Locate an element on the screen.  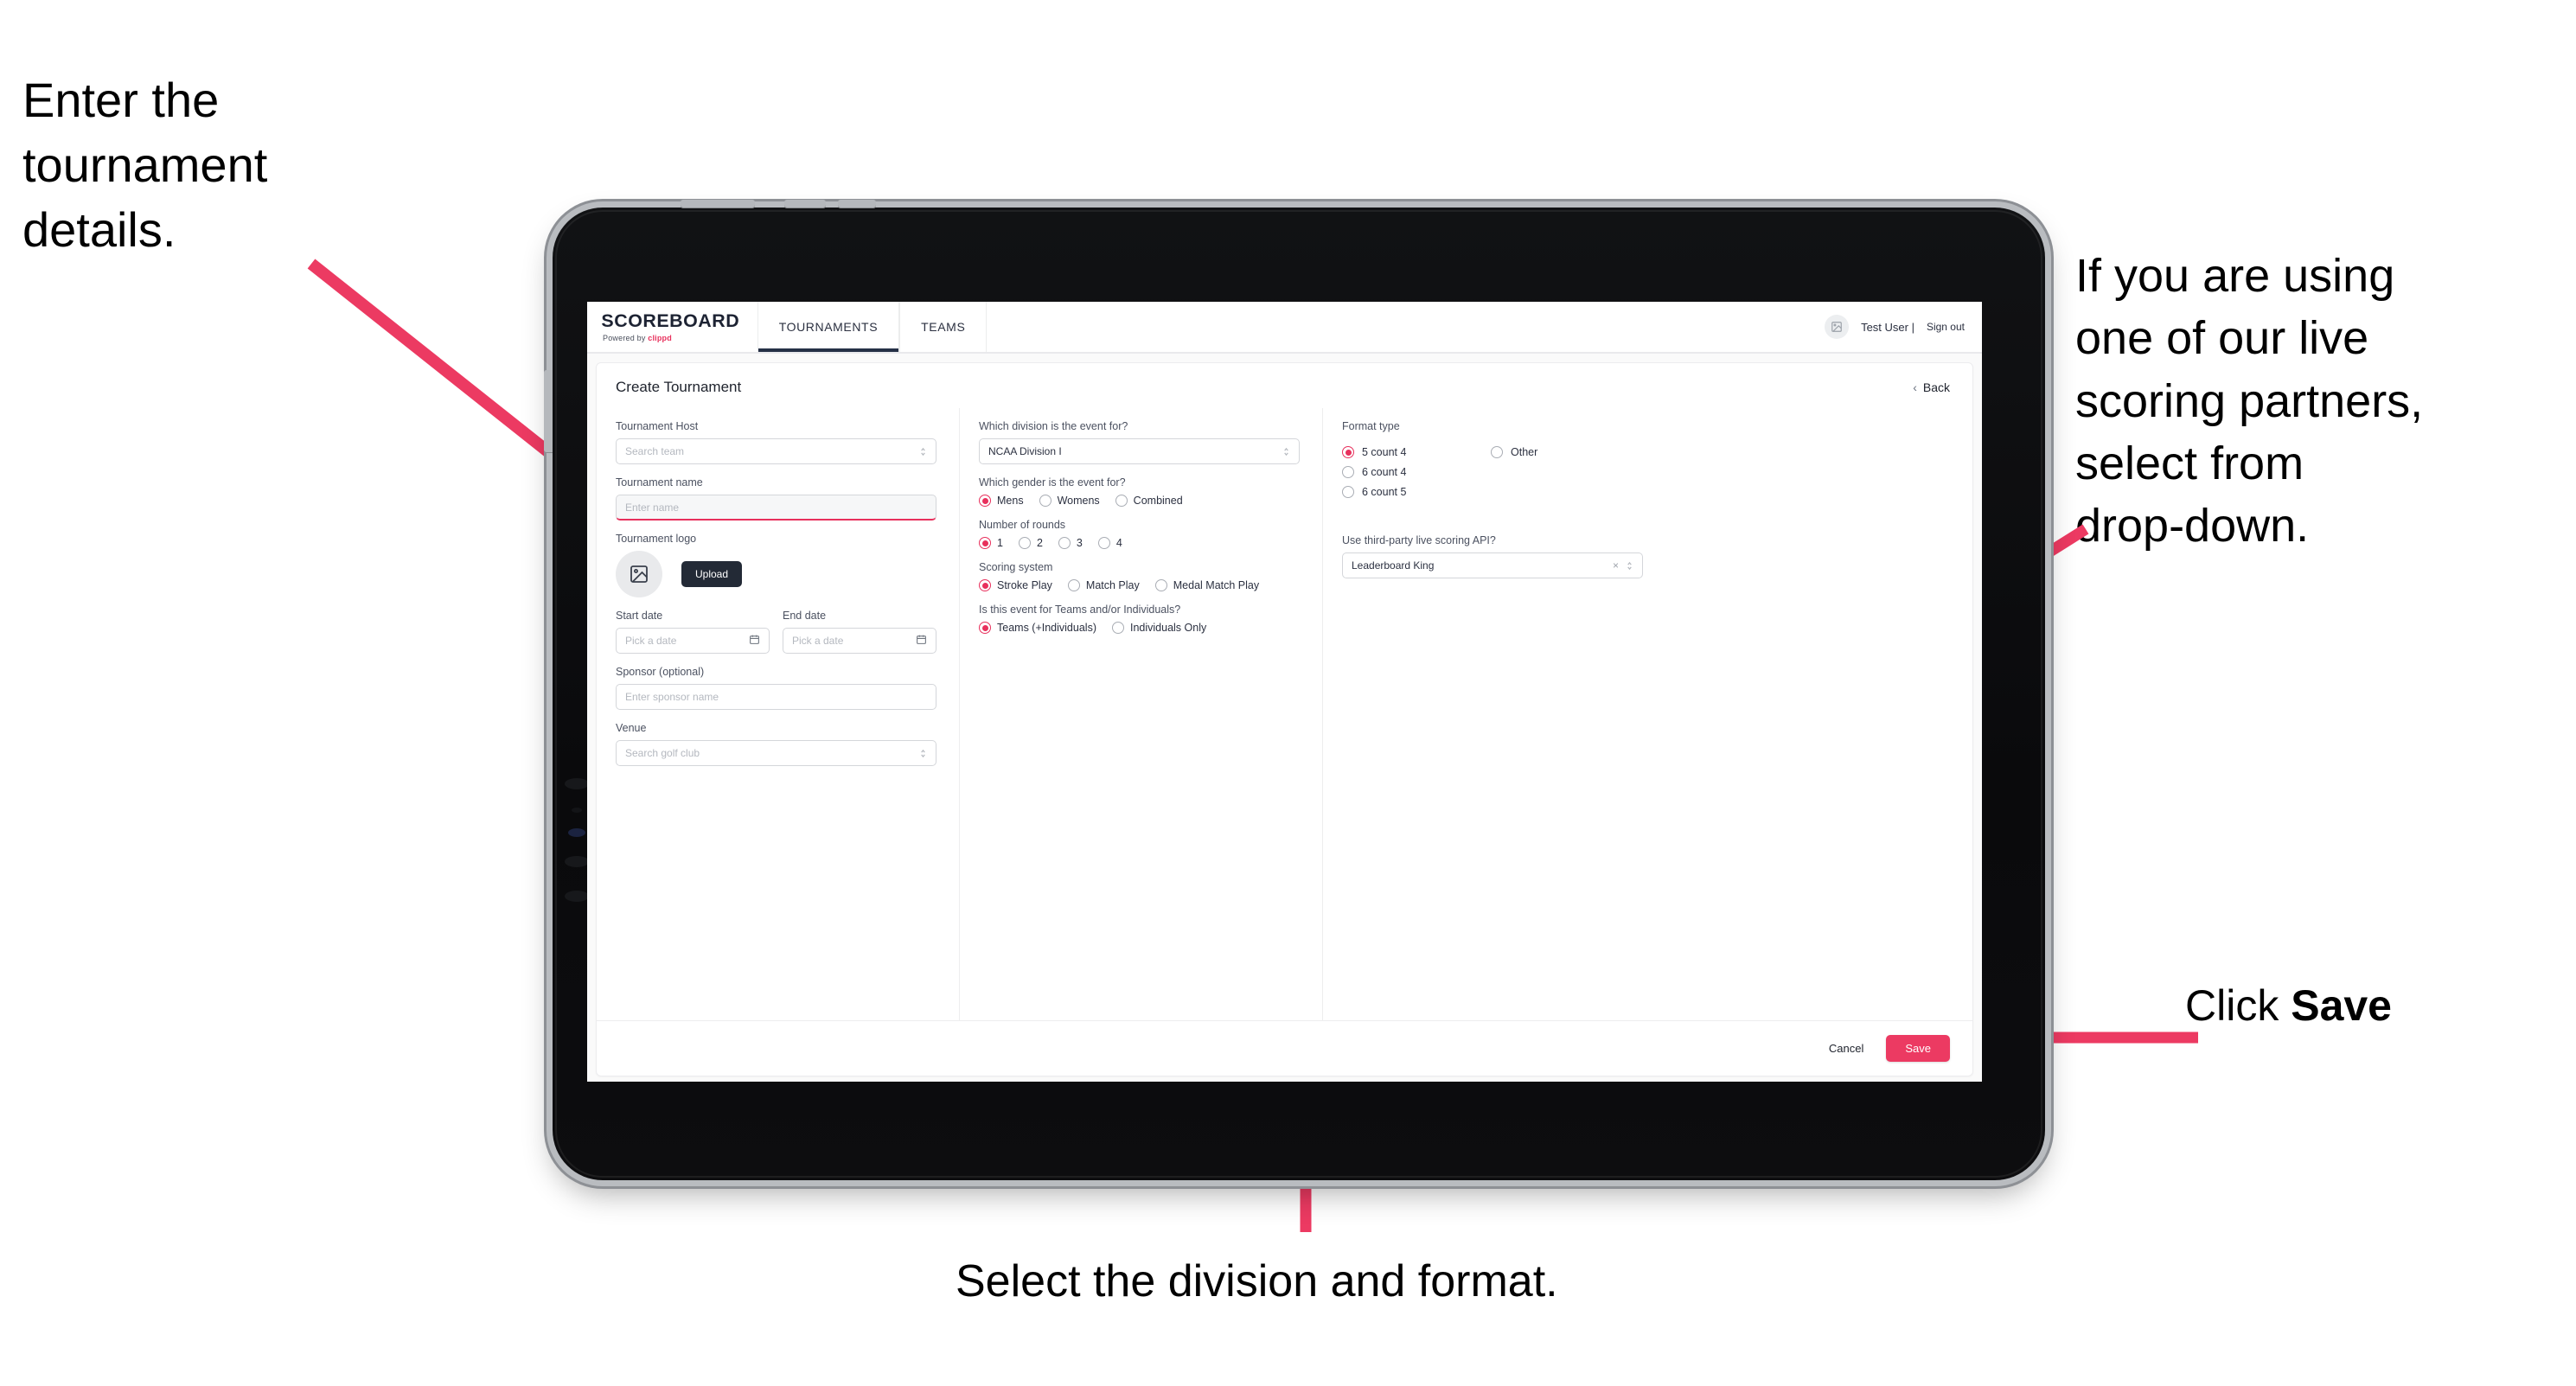
sign-out-link: Sign out is located at coordinates (1946, 327).